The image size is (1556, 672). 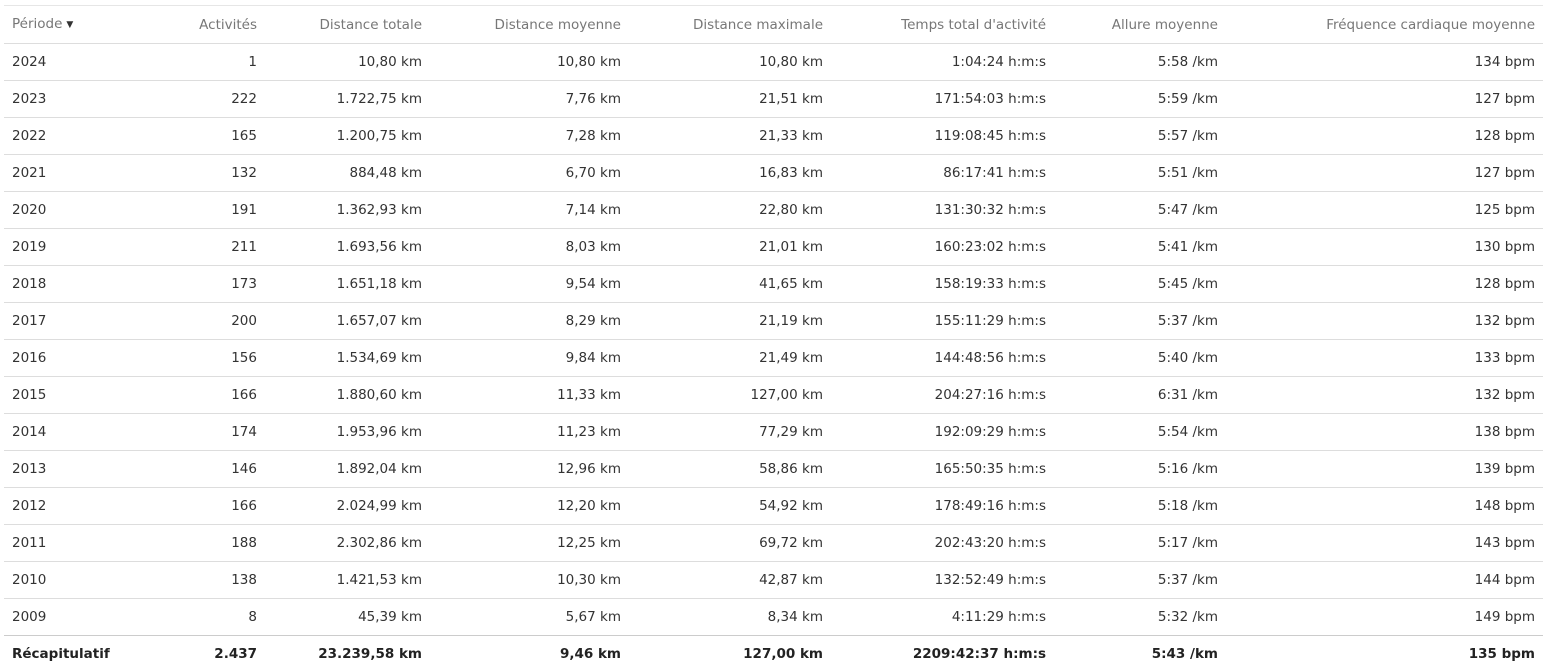 What do you see at coordinates (347, 321) in the screenshot?
I see `table-cell: 1.657,07 km` at bounding box center [347, 321].